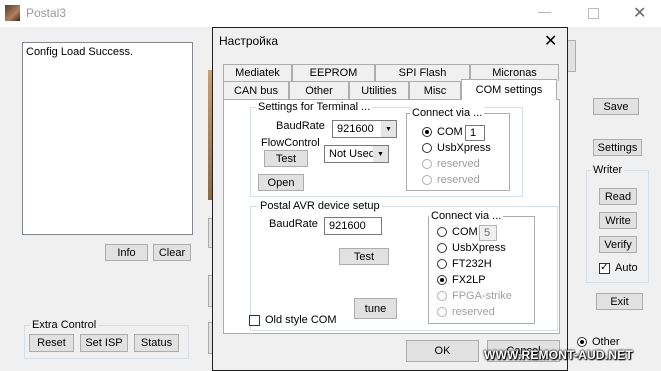 The height and width of the screenshot is (371, 661). Describe the element at coordinates (442, 351) in the screenshot. I see `ok-button: OK` at that location.